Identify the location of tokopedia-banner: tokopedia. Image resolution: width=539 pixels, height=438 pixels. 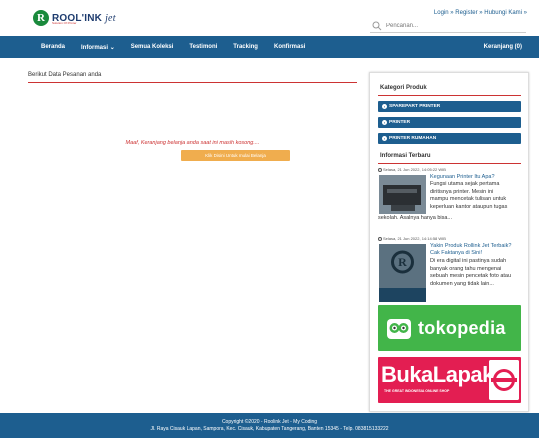
(449, 328).